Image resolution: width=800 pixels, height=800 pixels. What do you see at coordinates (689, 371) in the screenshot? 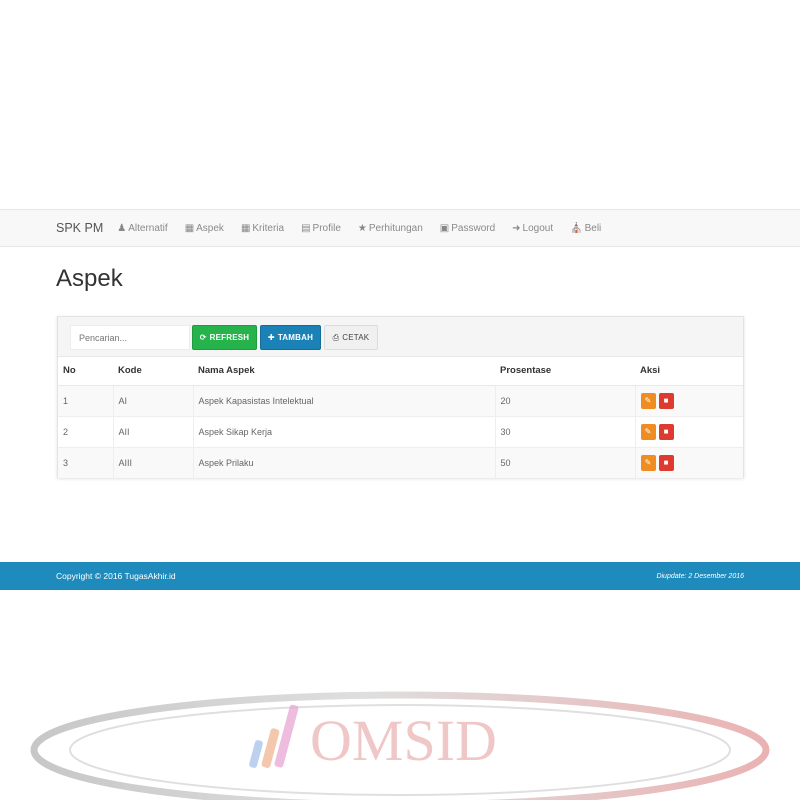
I see `column-header-aksi: Aksi` at bounding box center [689, 371].